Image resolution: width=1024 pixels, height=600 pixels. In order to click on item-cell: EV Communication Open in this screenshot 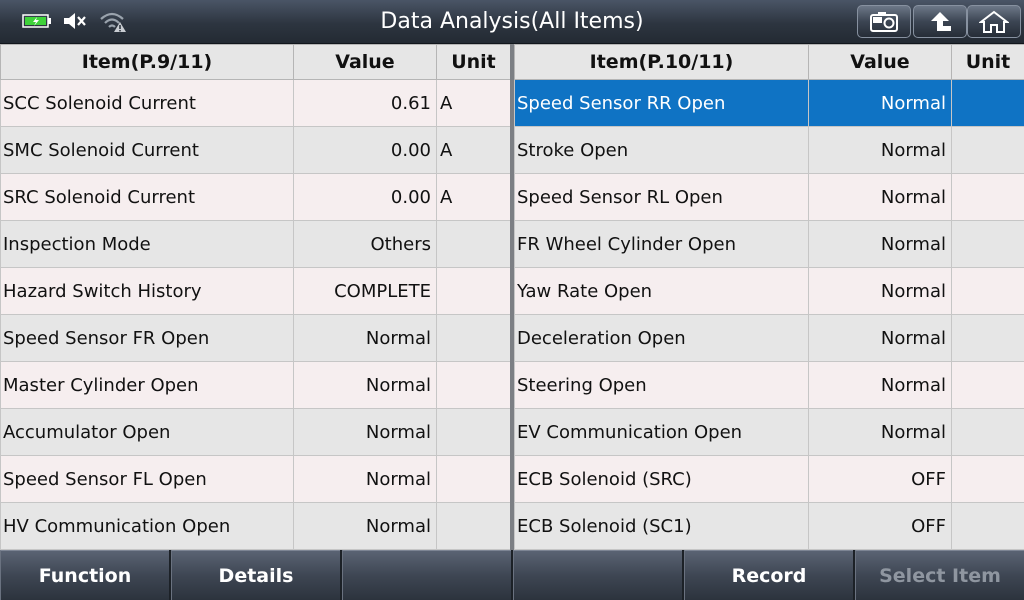, I will do `click(661, 432)`.